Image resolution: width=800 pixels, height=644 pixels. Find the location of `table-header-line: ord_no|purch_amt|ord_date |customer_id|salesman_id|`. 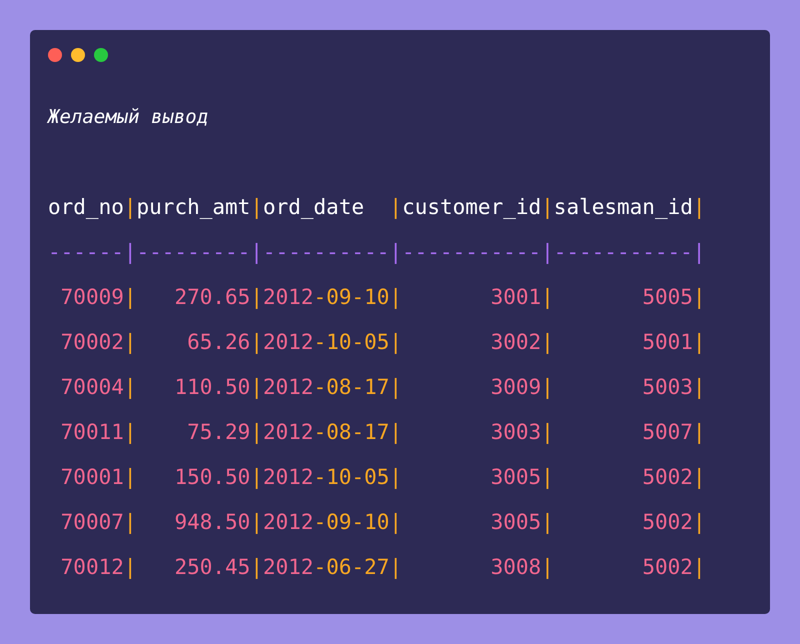

table-header-line: ord_no|purch_amt|ord_date |customer_id|salesman_id| is located at coordinates (377, 207).